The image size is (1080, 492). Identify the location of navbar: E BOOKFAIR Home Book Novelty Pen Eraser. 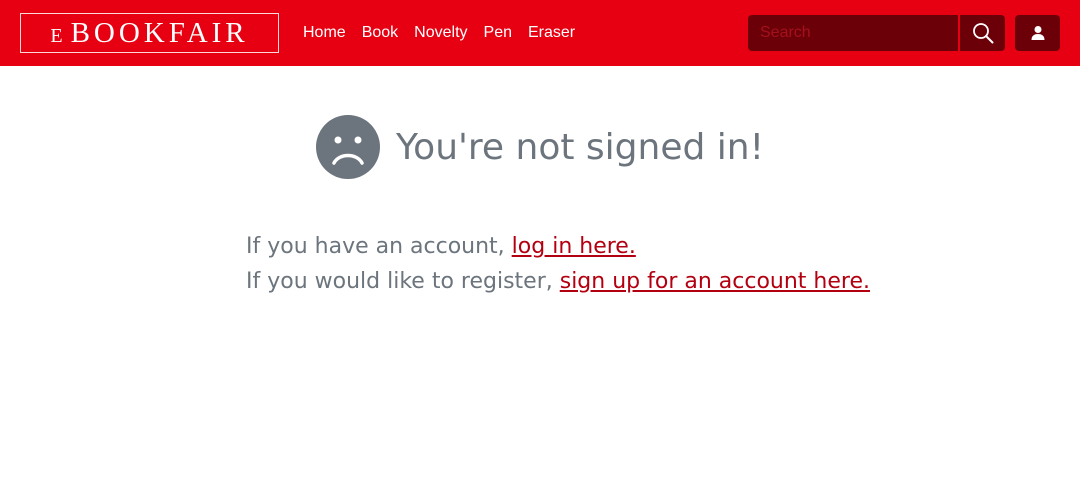
(540, 33).